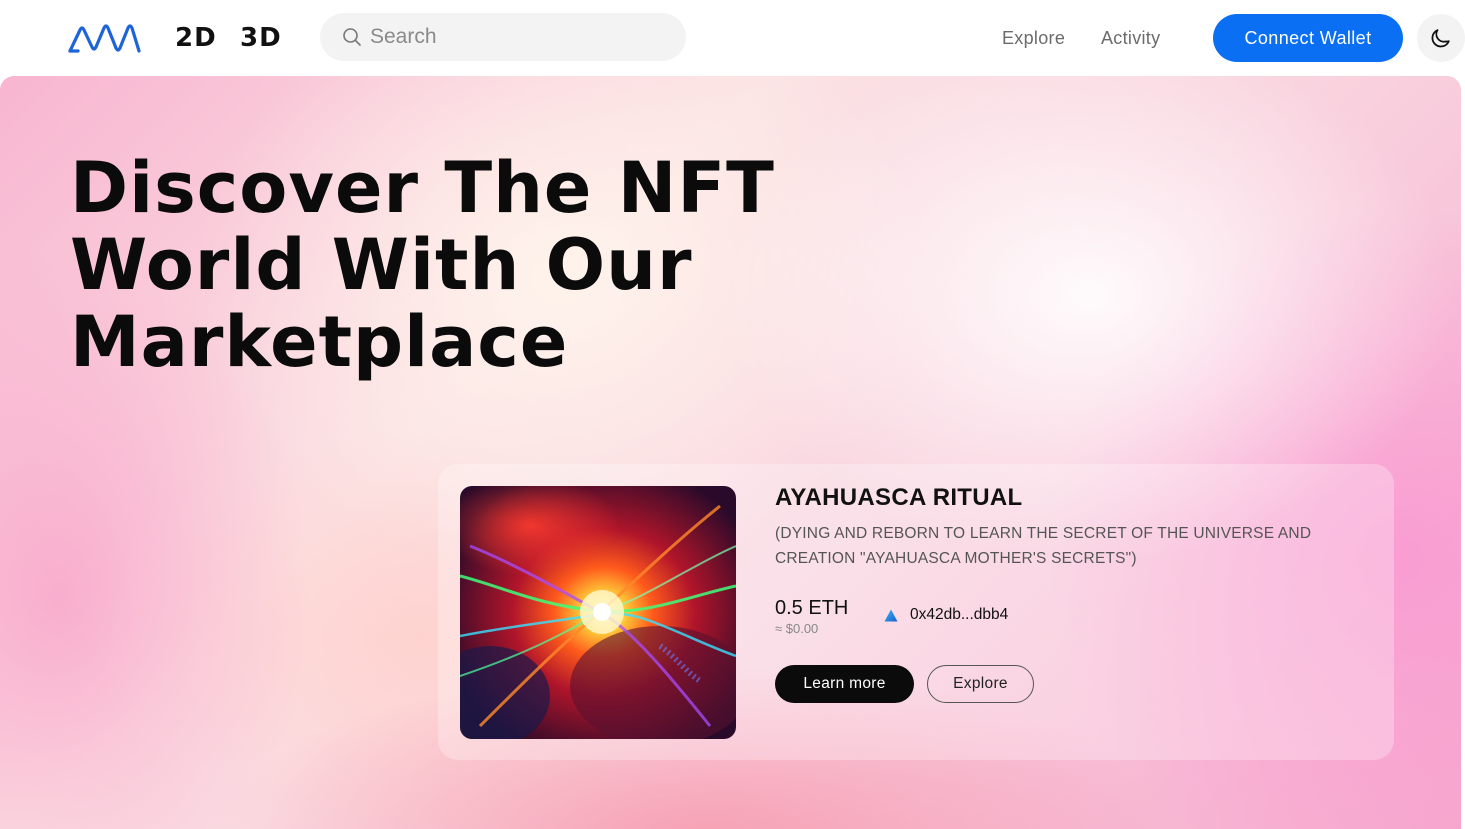 The image size is (1465, 829). What do you see at coordinates (381, 265) in the screenshot?
I see `hero-title-line: World With Our` at bounding box center [381, 265].